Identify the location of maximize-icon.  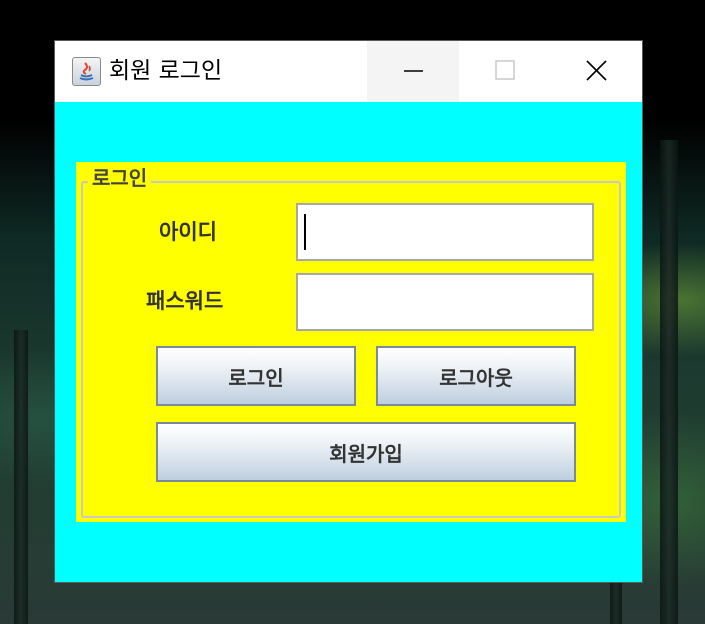
(505, 70).